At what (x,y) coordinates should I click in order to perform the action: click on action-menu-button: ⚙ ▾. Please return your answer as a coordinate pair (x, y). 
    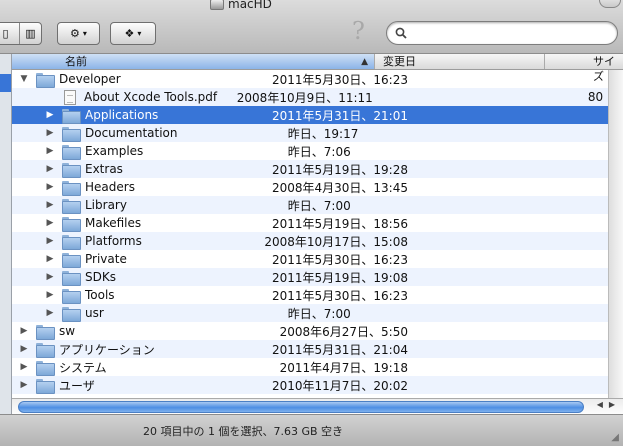
    Looking at the image, I should click on (78, 33).